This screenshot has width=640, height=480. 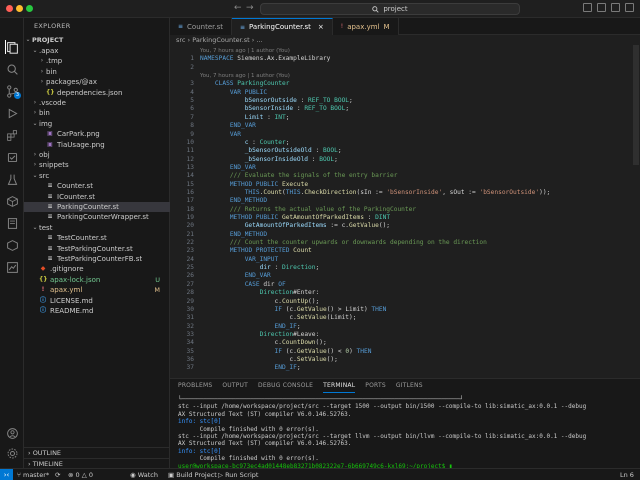 What do you see at coordinates (405, 327) in the screenshot?
I see `code-line: 32 END_IF;` at bounding box center [405, 327].